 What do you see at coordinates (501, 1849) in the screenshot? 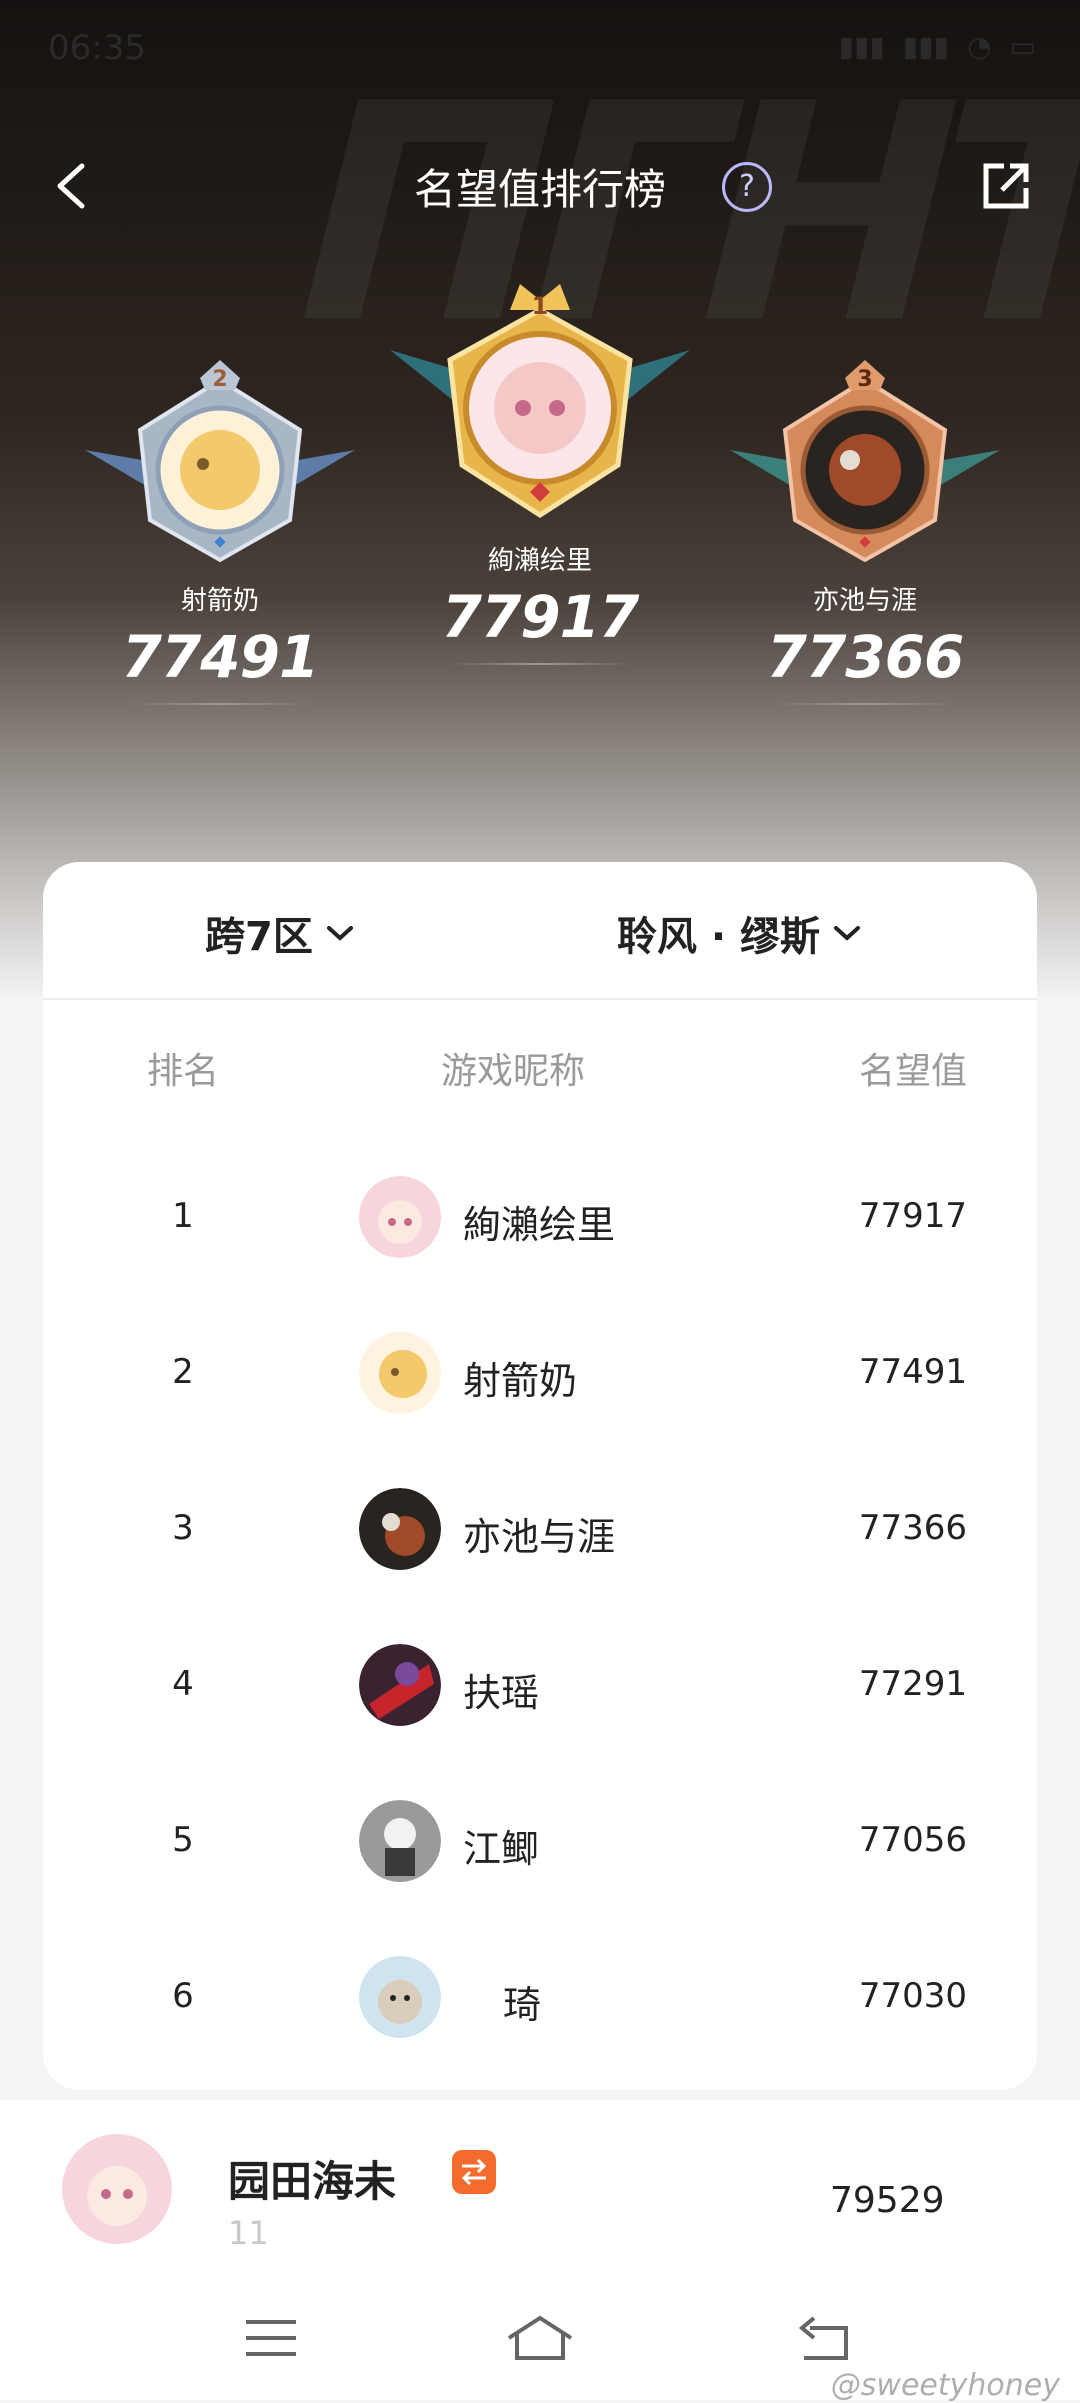
I see `row-name: 江鲫` at bounding box center [501, 1849].